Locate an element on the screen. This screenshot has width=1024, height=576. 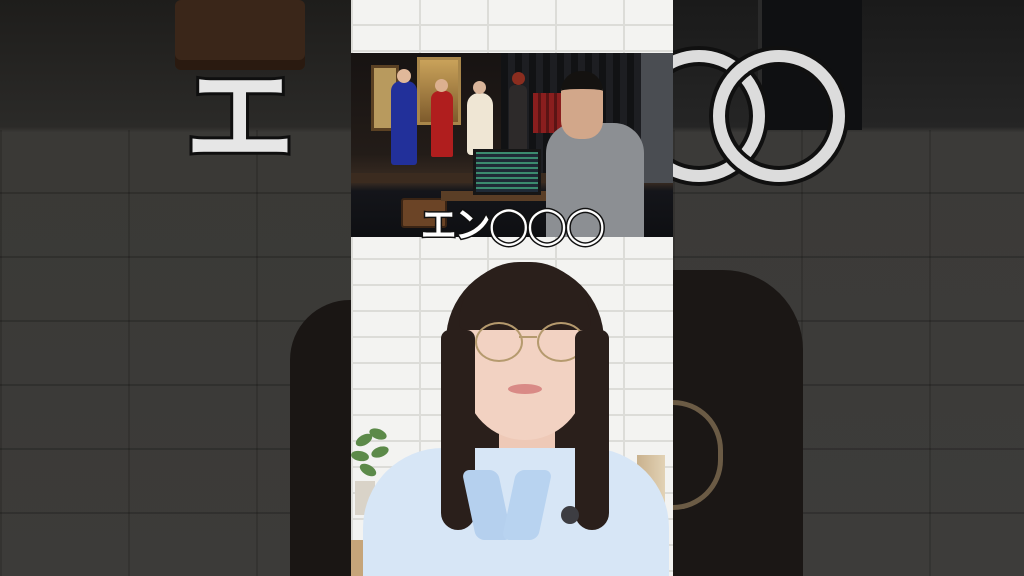
code-monitor is located at coordinates (507, 172).